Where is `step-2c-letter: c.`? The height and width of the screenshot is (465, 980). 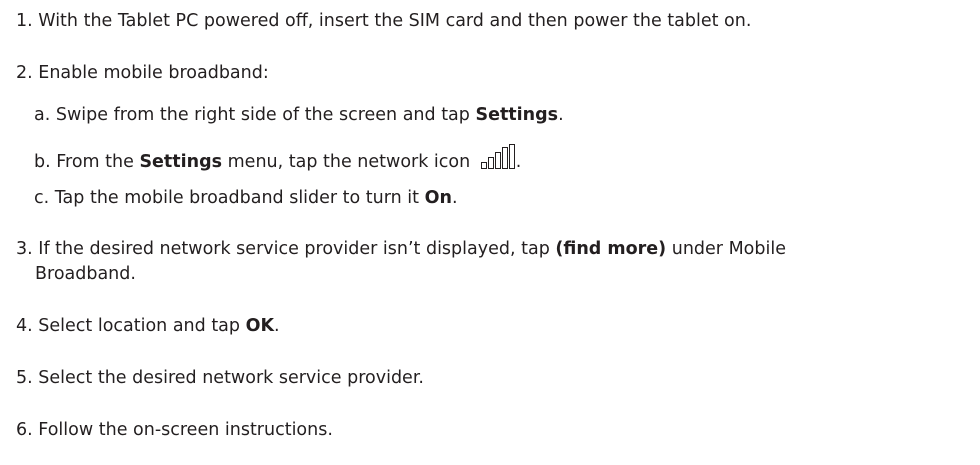
step-2c-letter: c. is located at coordinates (42, 198).